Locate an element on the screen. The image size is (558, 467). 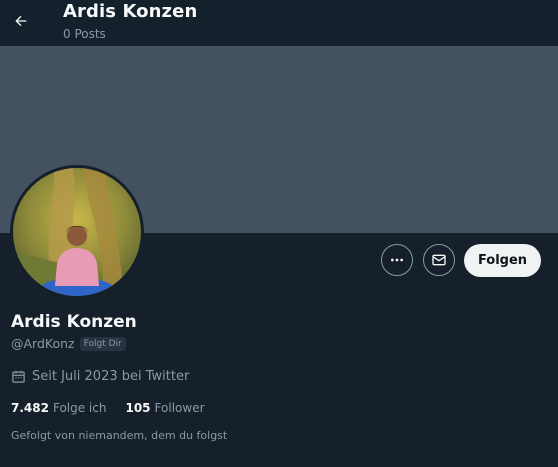
followed-by-text: Gefolgt von niemandem, dem du folgst is located at coordinates (119, 435).